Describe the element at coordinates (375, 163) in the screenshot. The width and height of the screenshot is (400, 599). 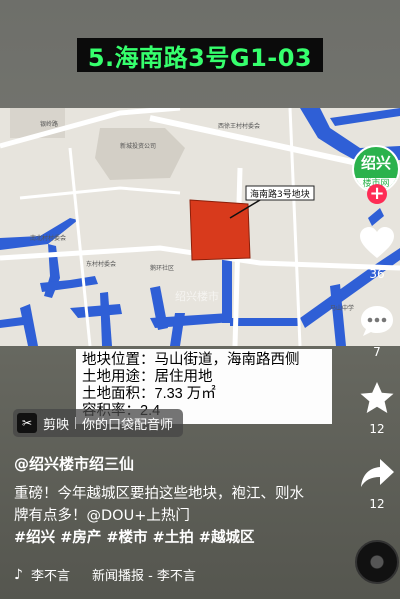
I see `avatar-text: 绍兴` at that location.